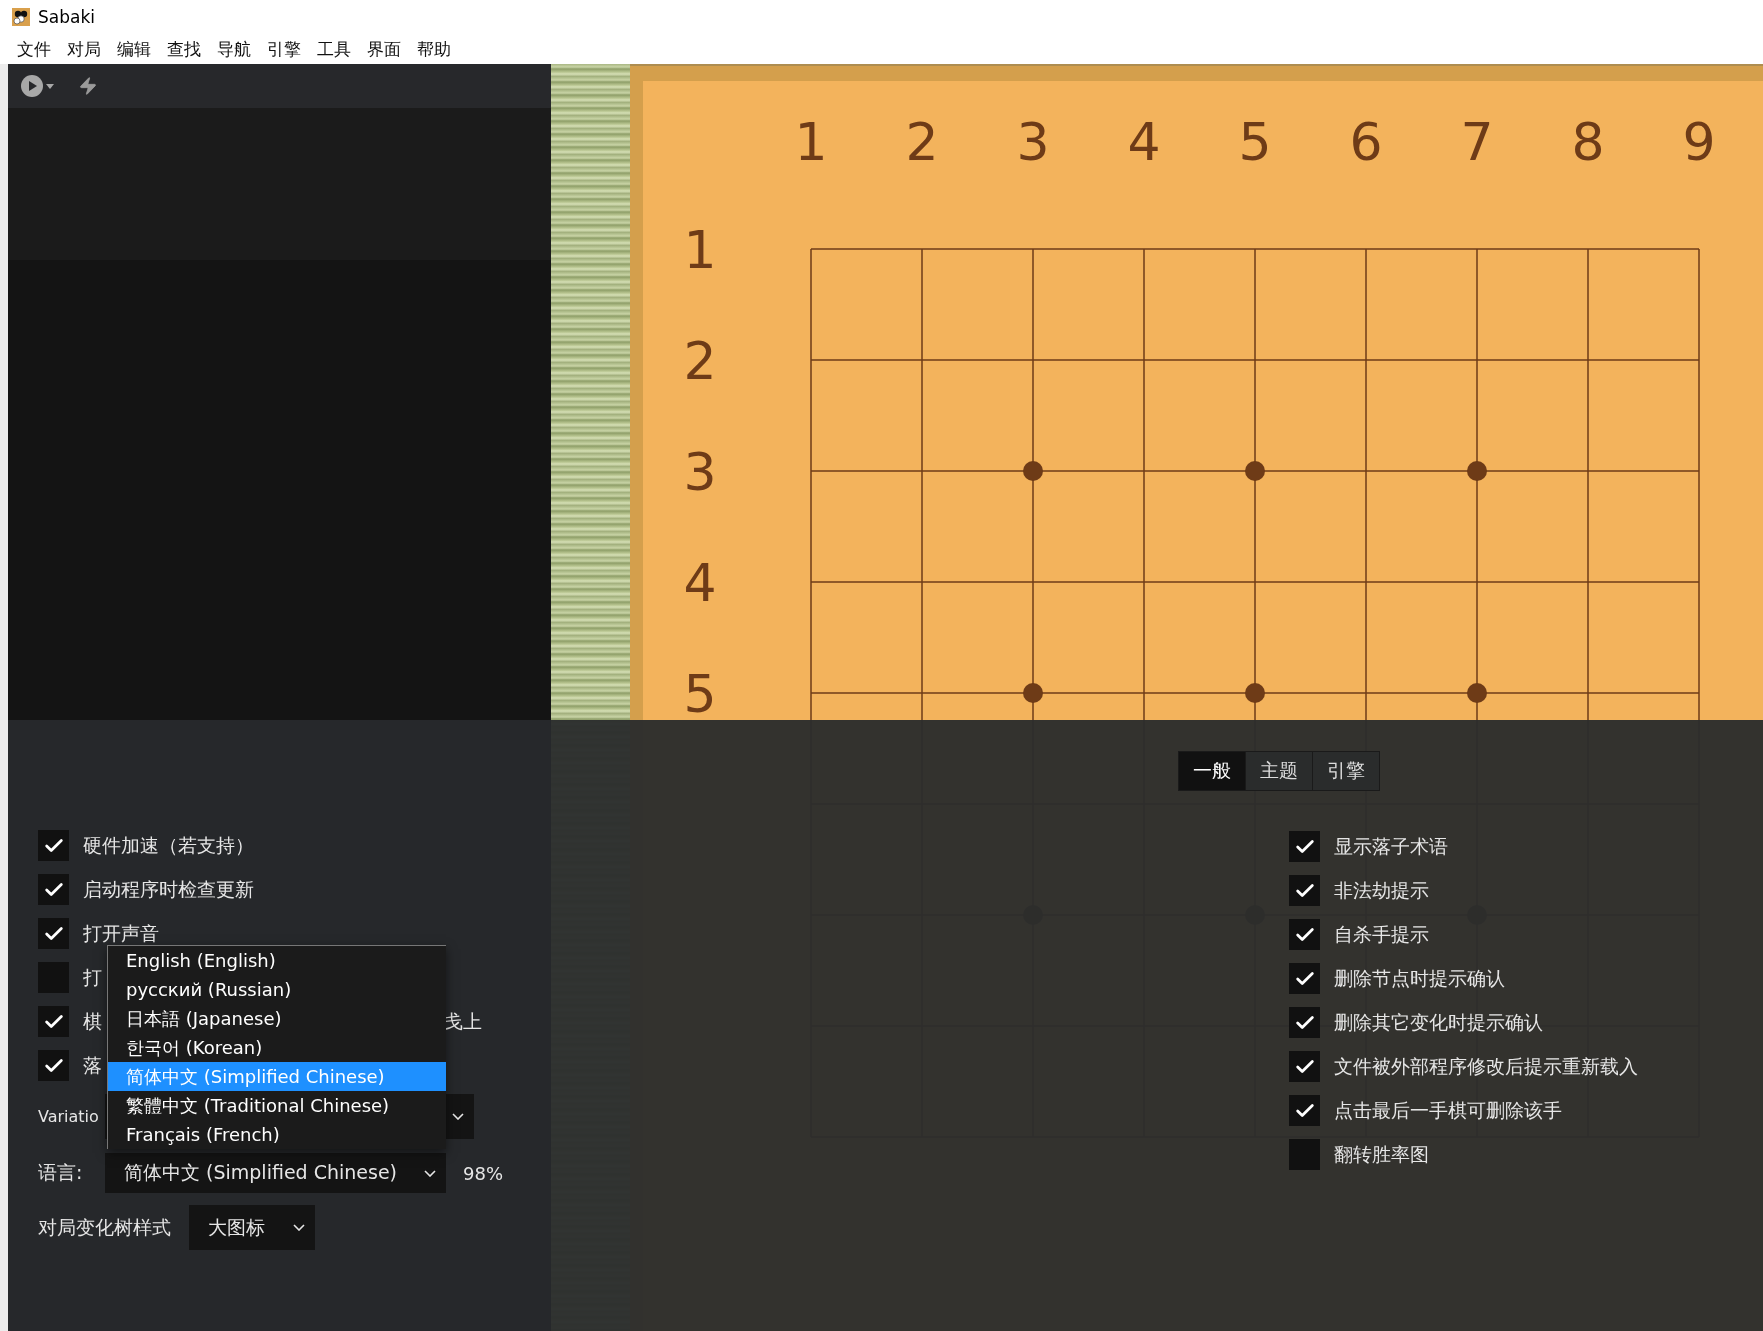  I want to click on window-title: Sabaki, so click(66, 17).